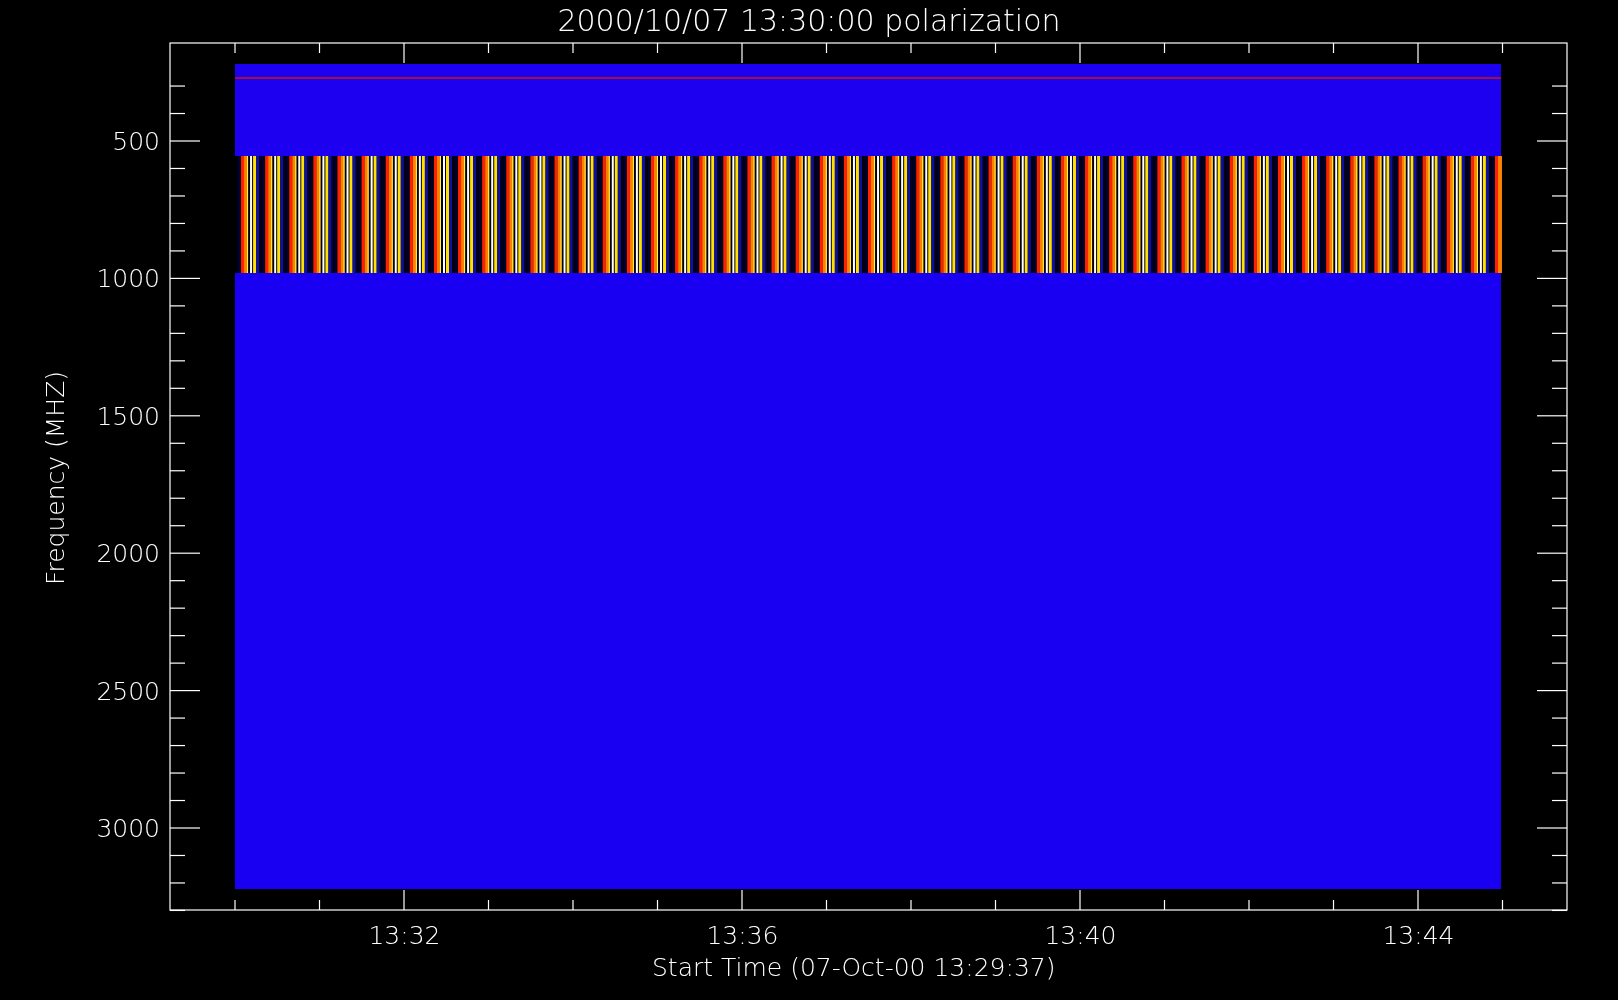 The image size is (1618, 1000). Describe the element at coordinates (854, 967) in the screenshot. I see `axis-label: Start Time (07-Oct-00 13:29:37)` at that location.